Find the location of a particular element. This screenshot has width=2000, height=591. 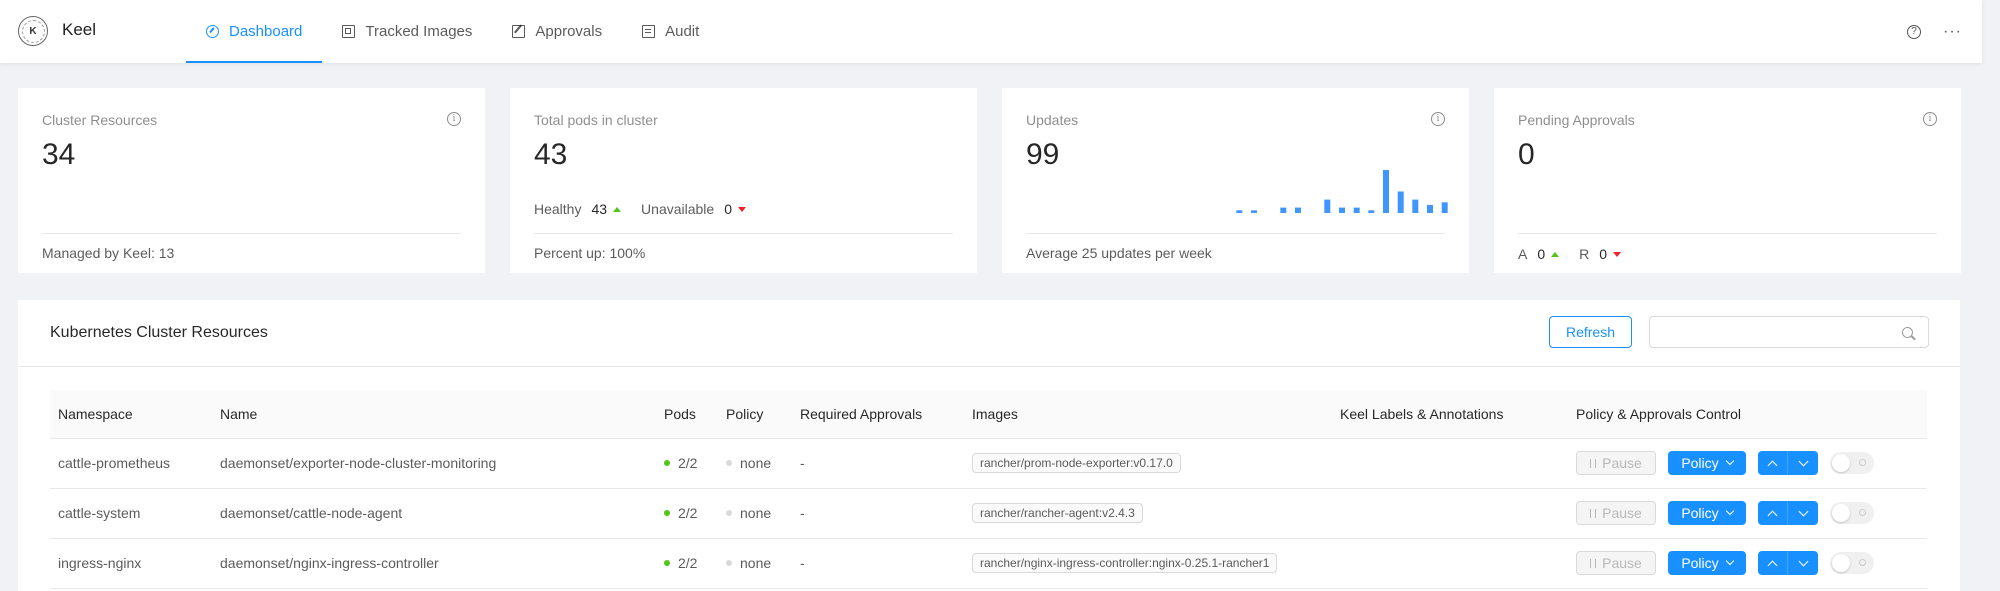

cell-control: Pause Policy is located at coordinates (1747, 463).